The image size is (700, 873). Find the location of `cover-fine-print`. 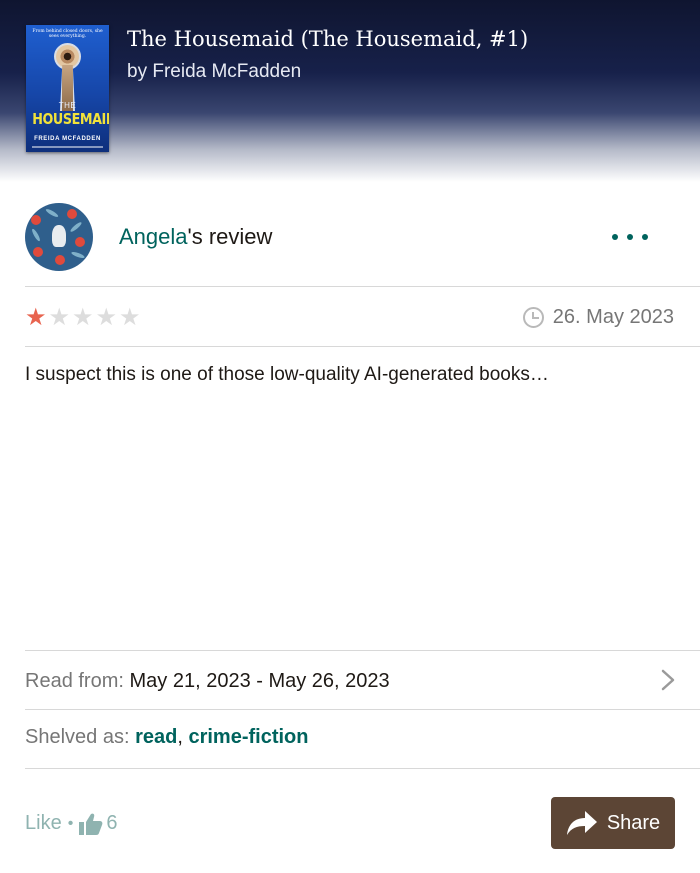

cover-fine-print is located at coordinates (67, 147).